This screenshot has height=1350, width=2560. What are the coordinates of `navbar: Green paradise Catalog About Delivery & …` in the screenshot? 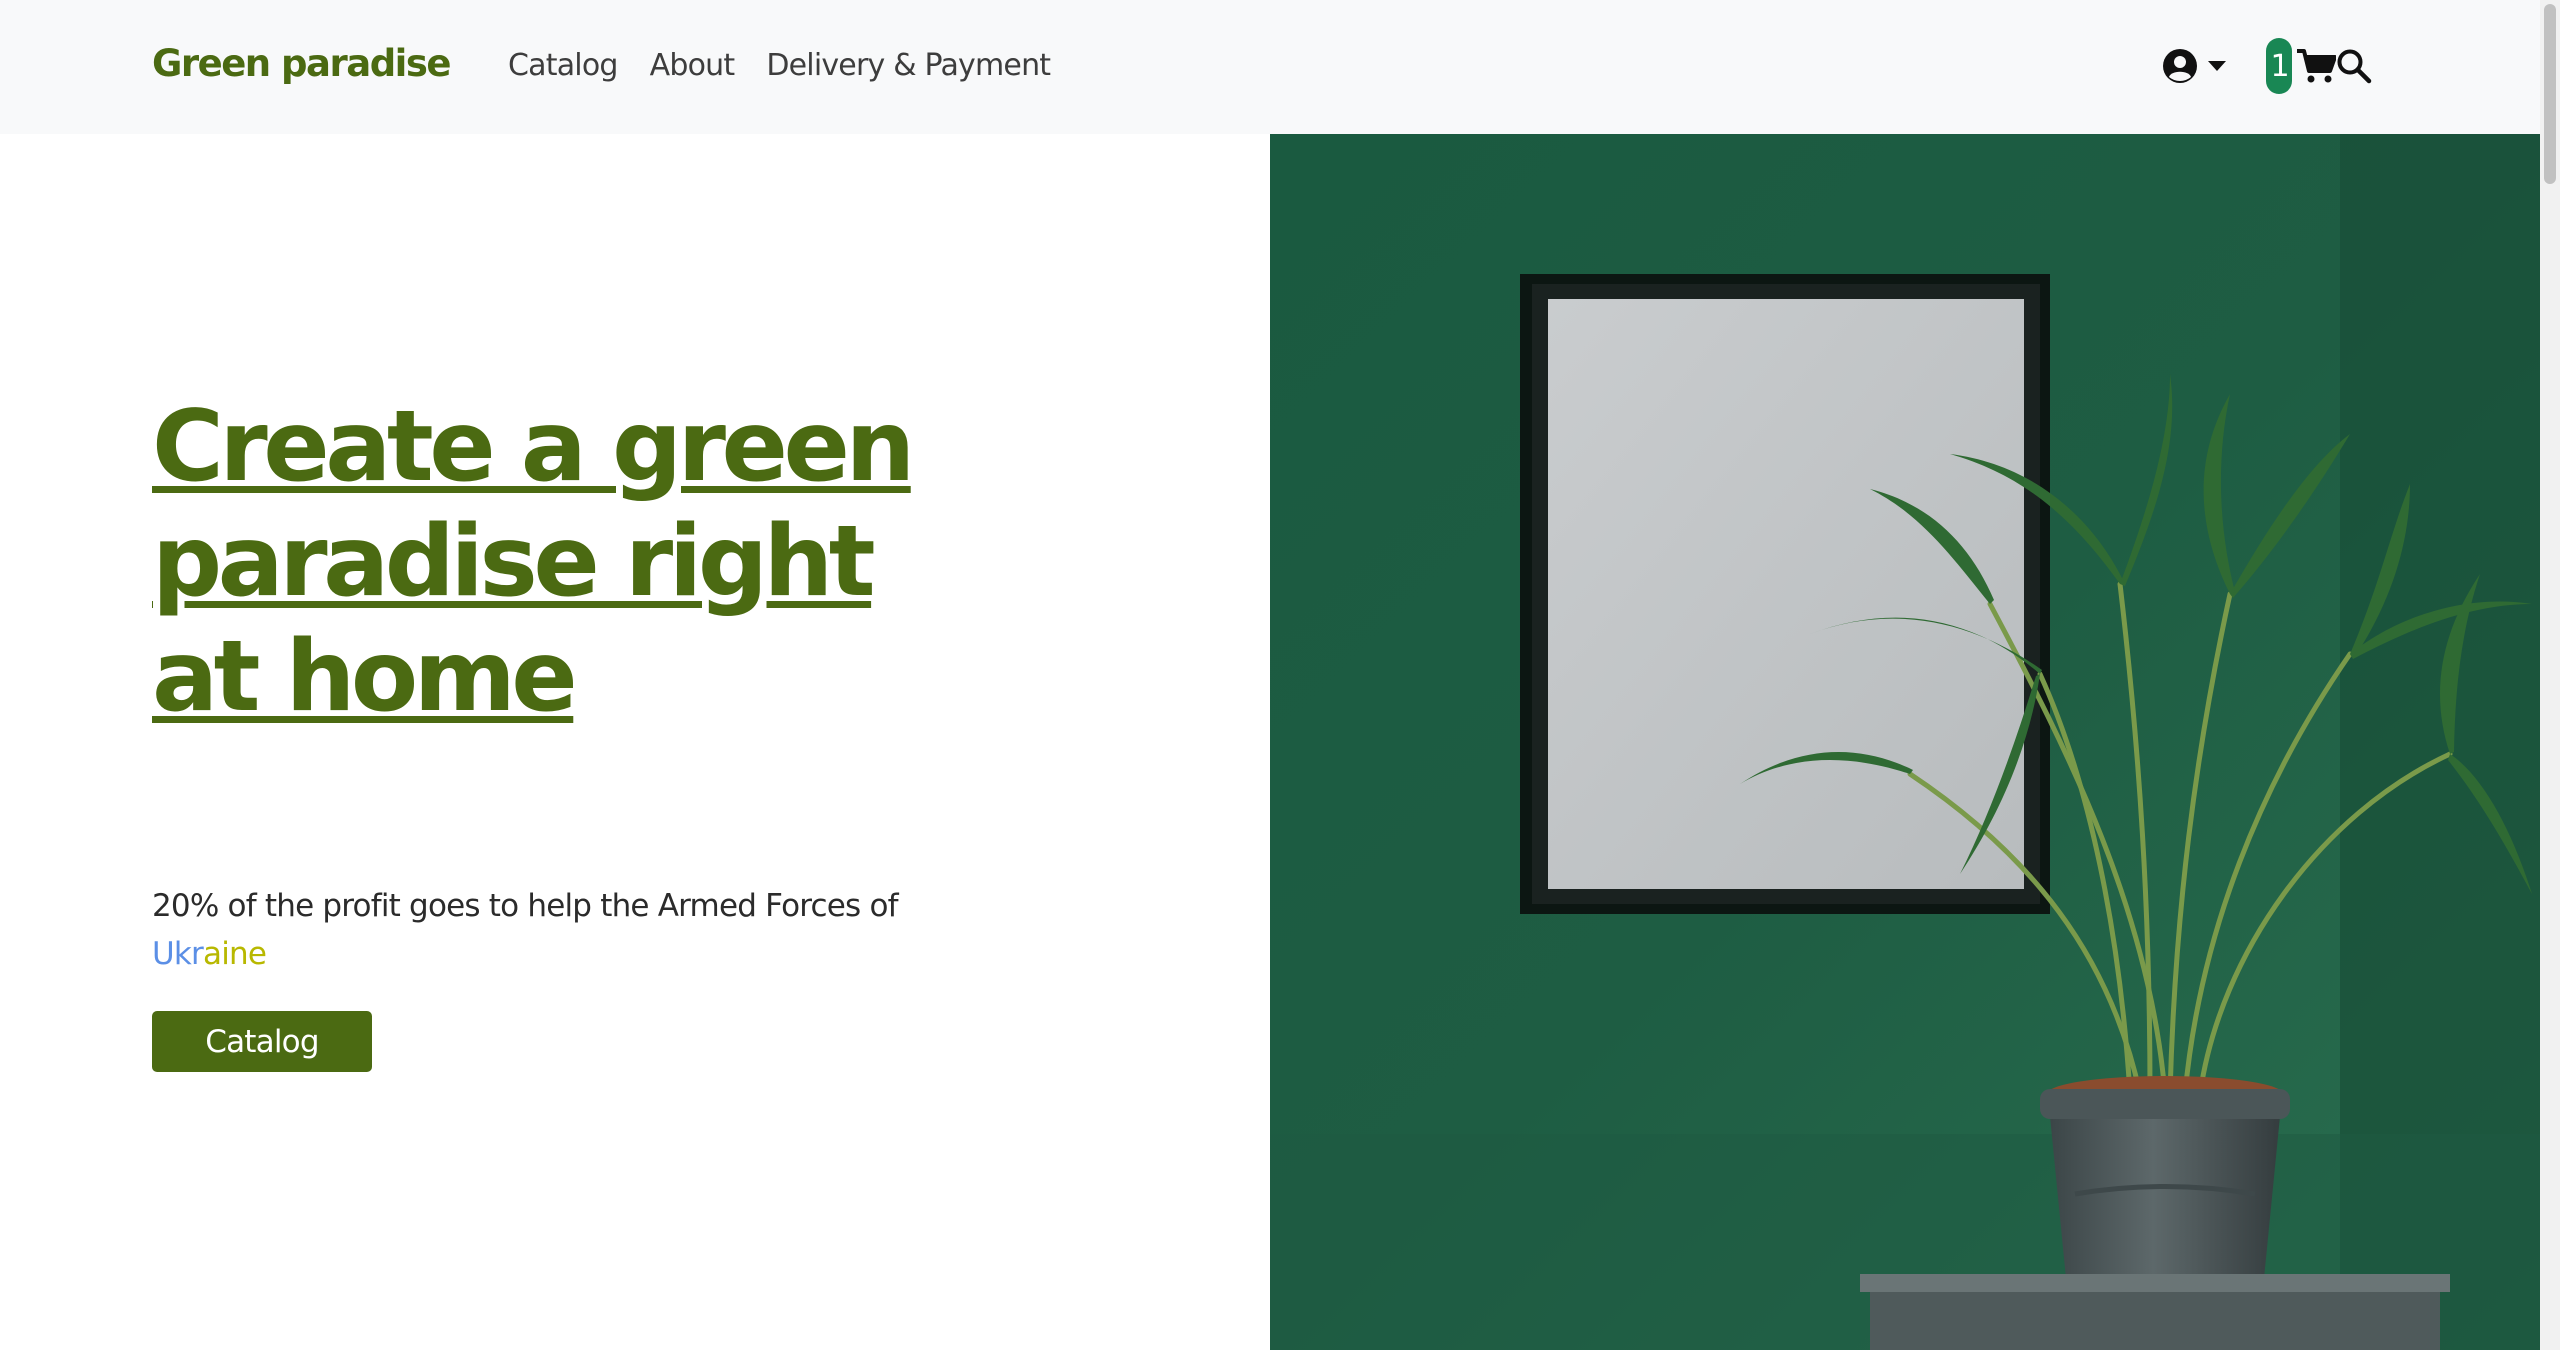 It's located at (1270, 67).